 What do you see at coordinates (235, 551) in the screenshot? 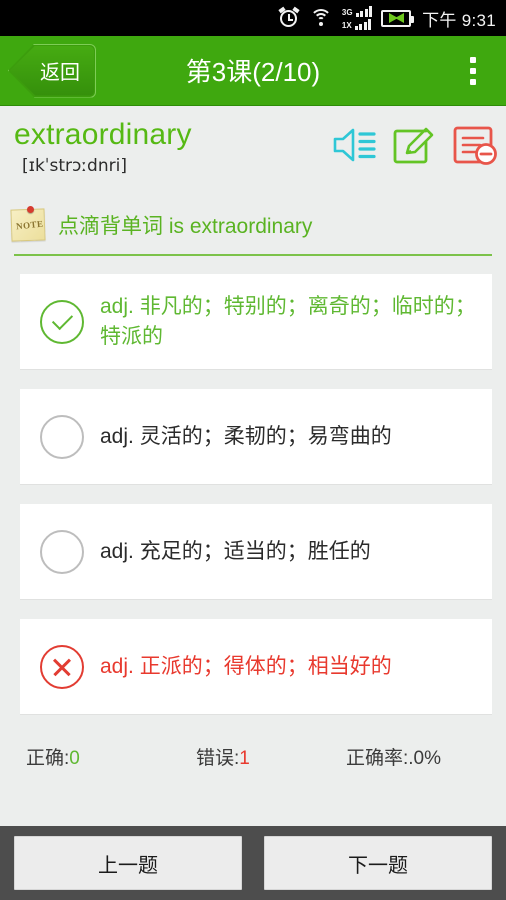
I see `answer-option-text: adj. 充足的；适当的；胜任的` at bounding box center [235, 551].